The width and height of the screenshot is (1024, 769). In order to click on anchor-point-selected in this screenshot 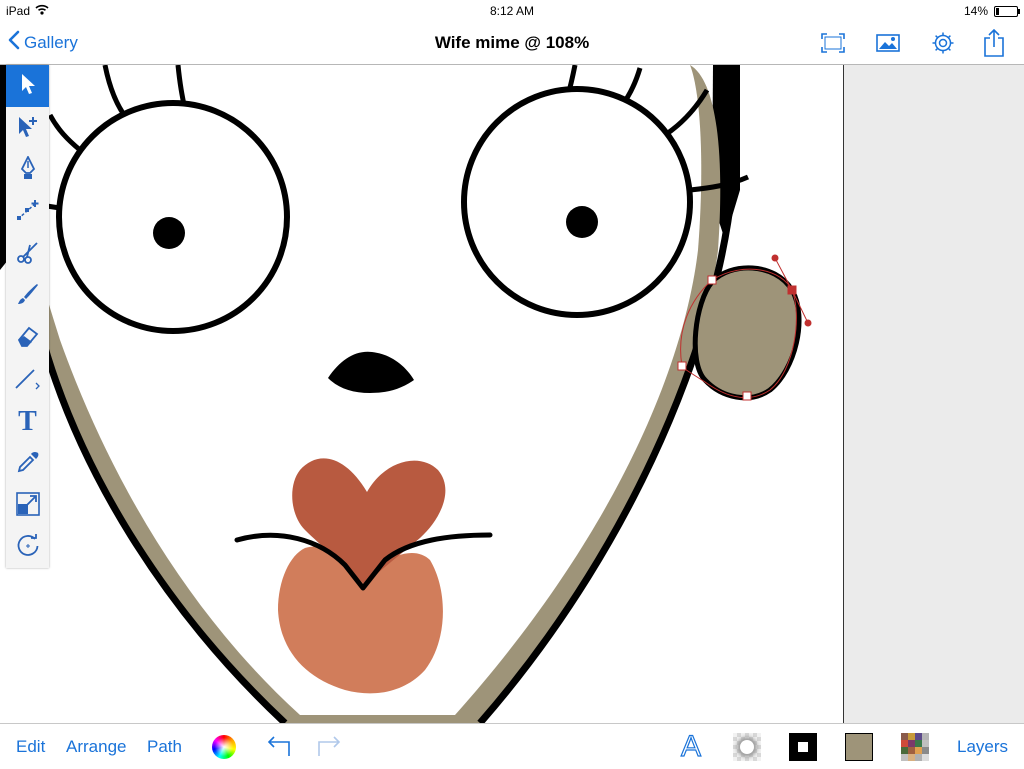, I will do `click(792, 290)`.